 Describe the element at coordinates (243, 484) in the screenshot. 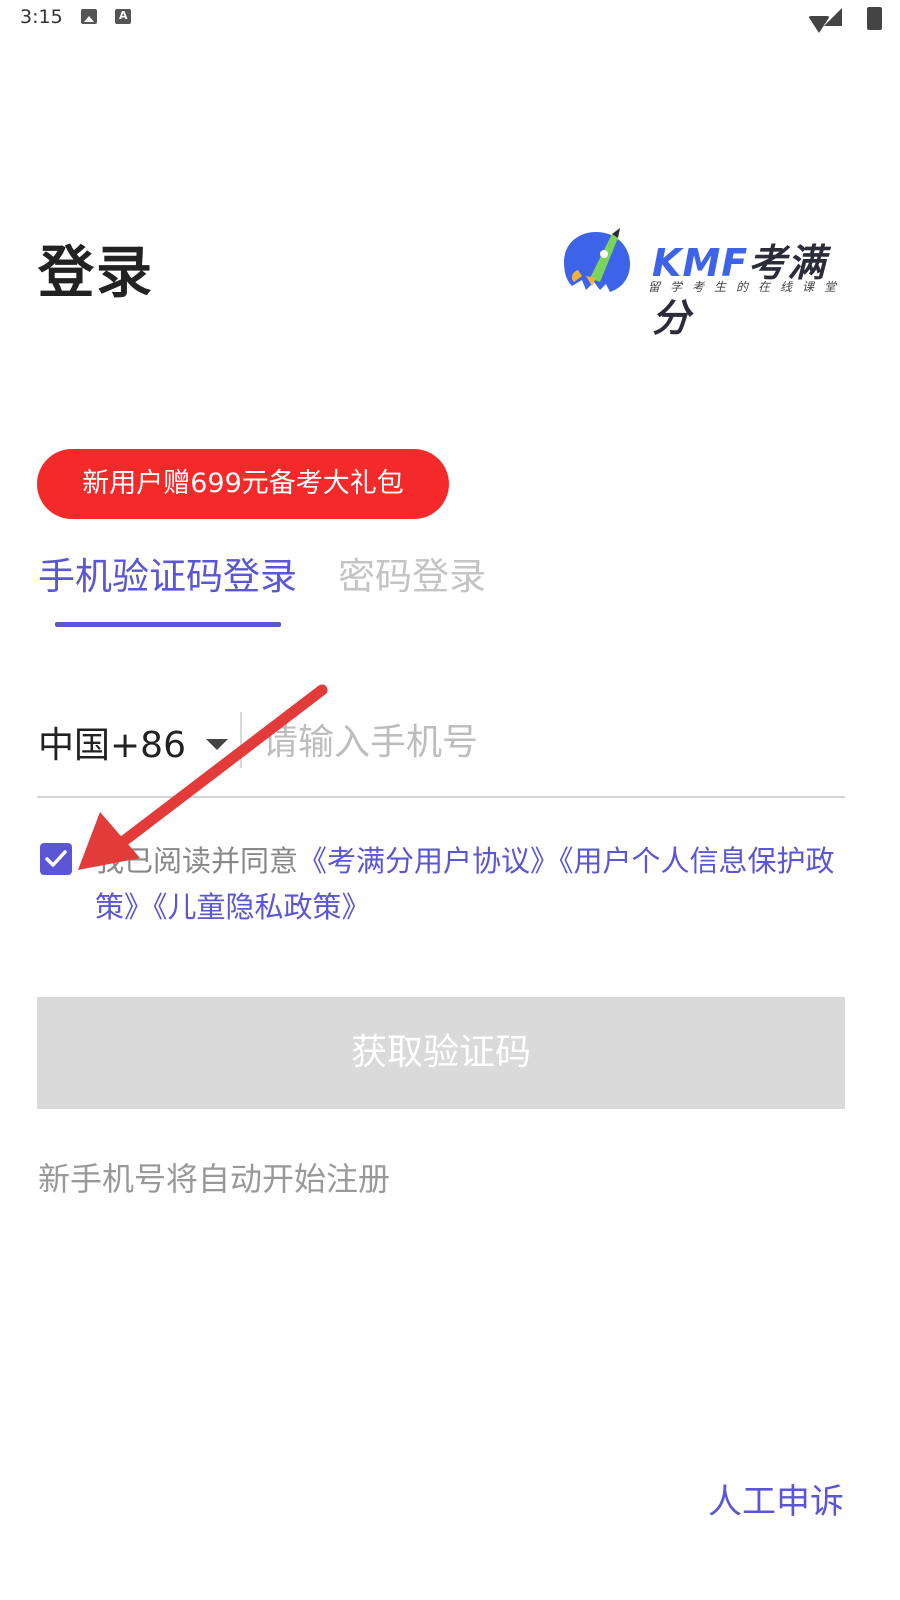

I see `new-user-promo-badge: 新用户赠699元备考大礼包` at that location.